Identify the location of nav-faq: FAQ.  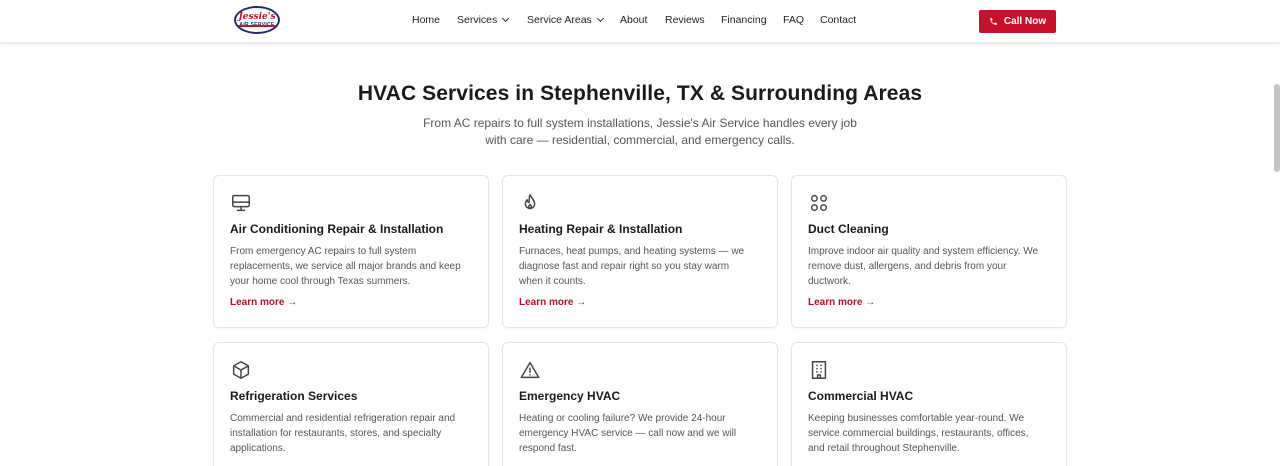
(793, 20).